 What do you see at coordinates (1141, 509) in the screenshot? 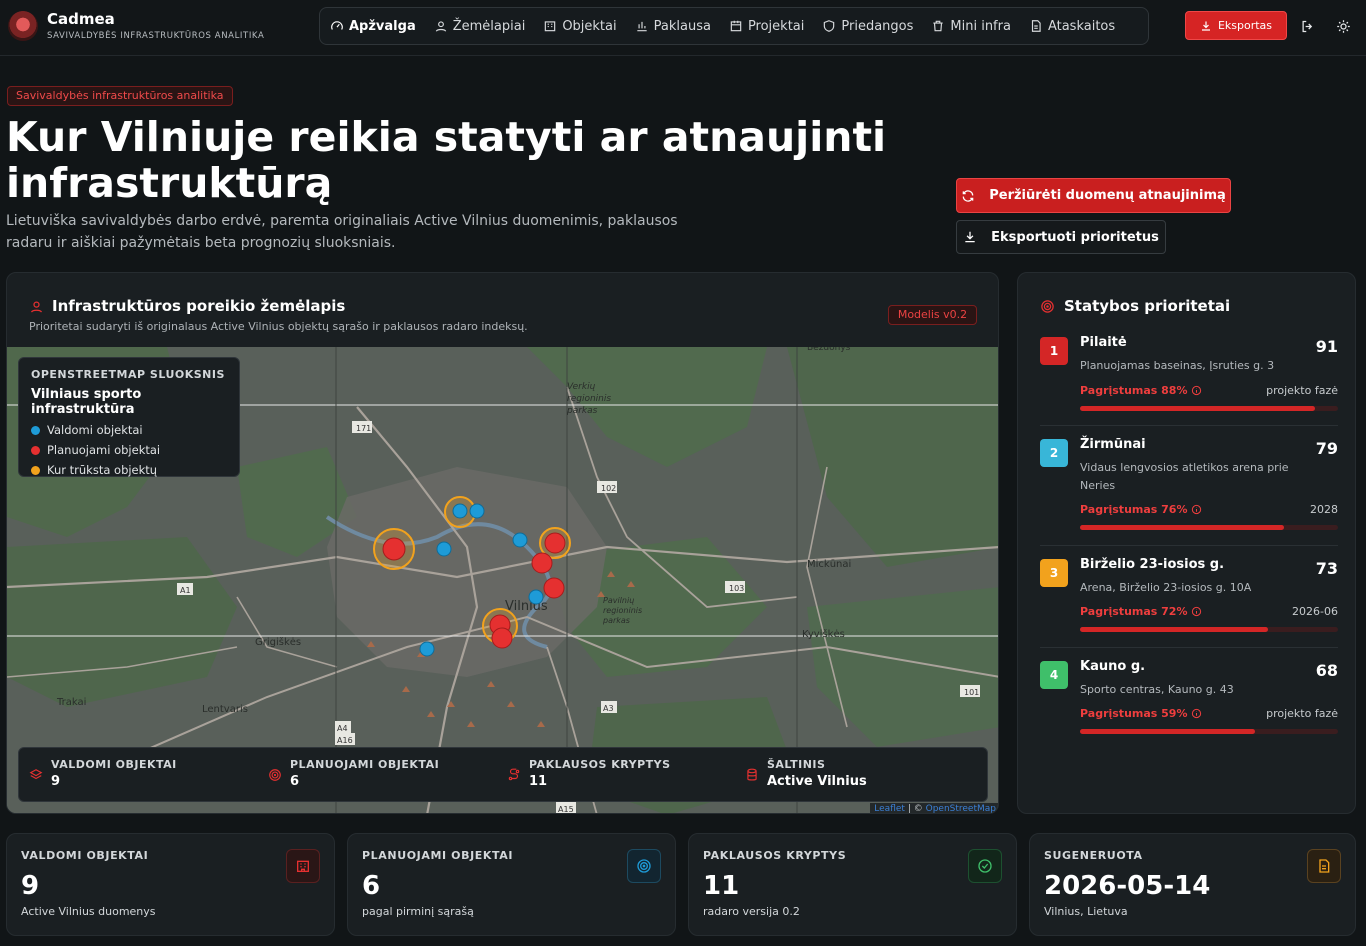
I see `priority-confidence: Pagrįstumas 76%` at bounding box center [1141, 509].